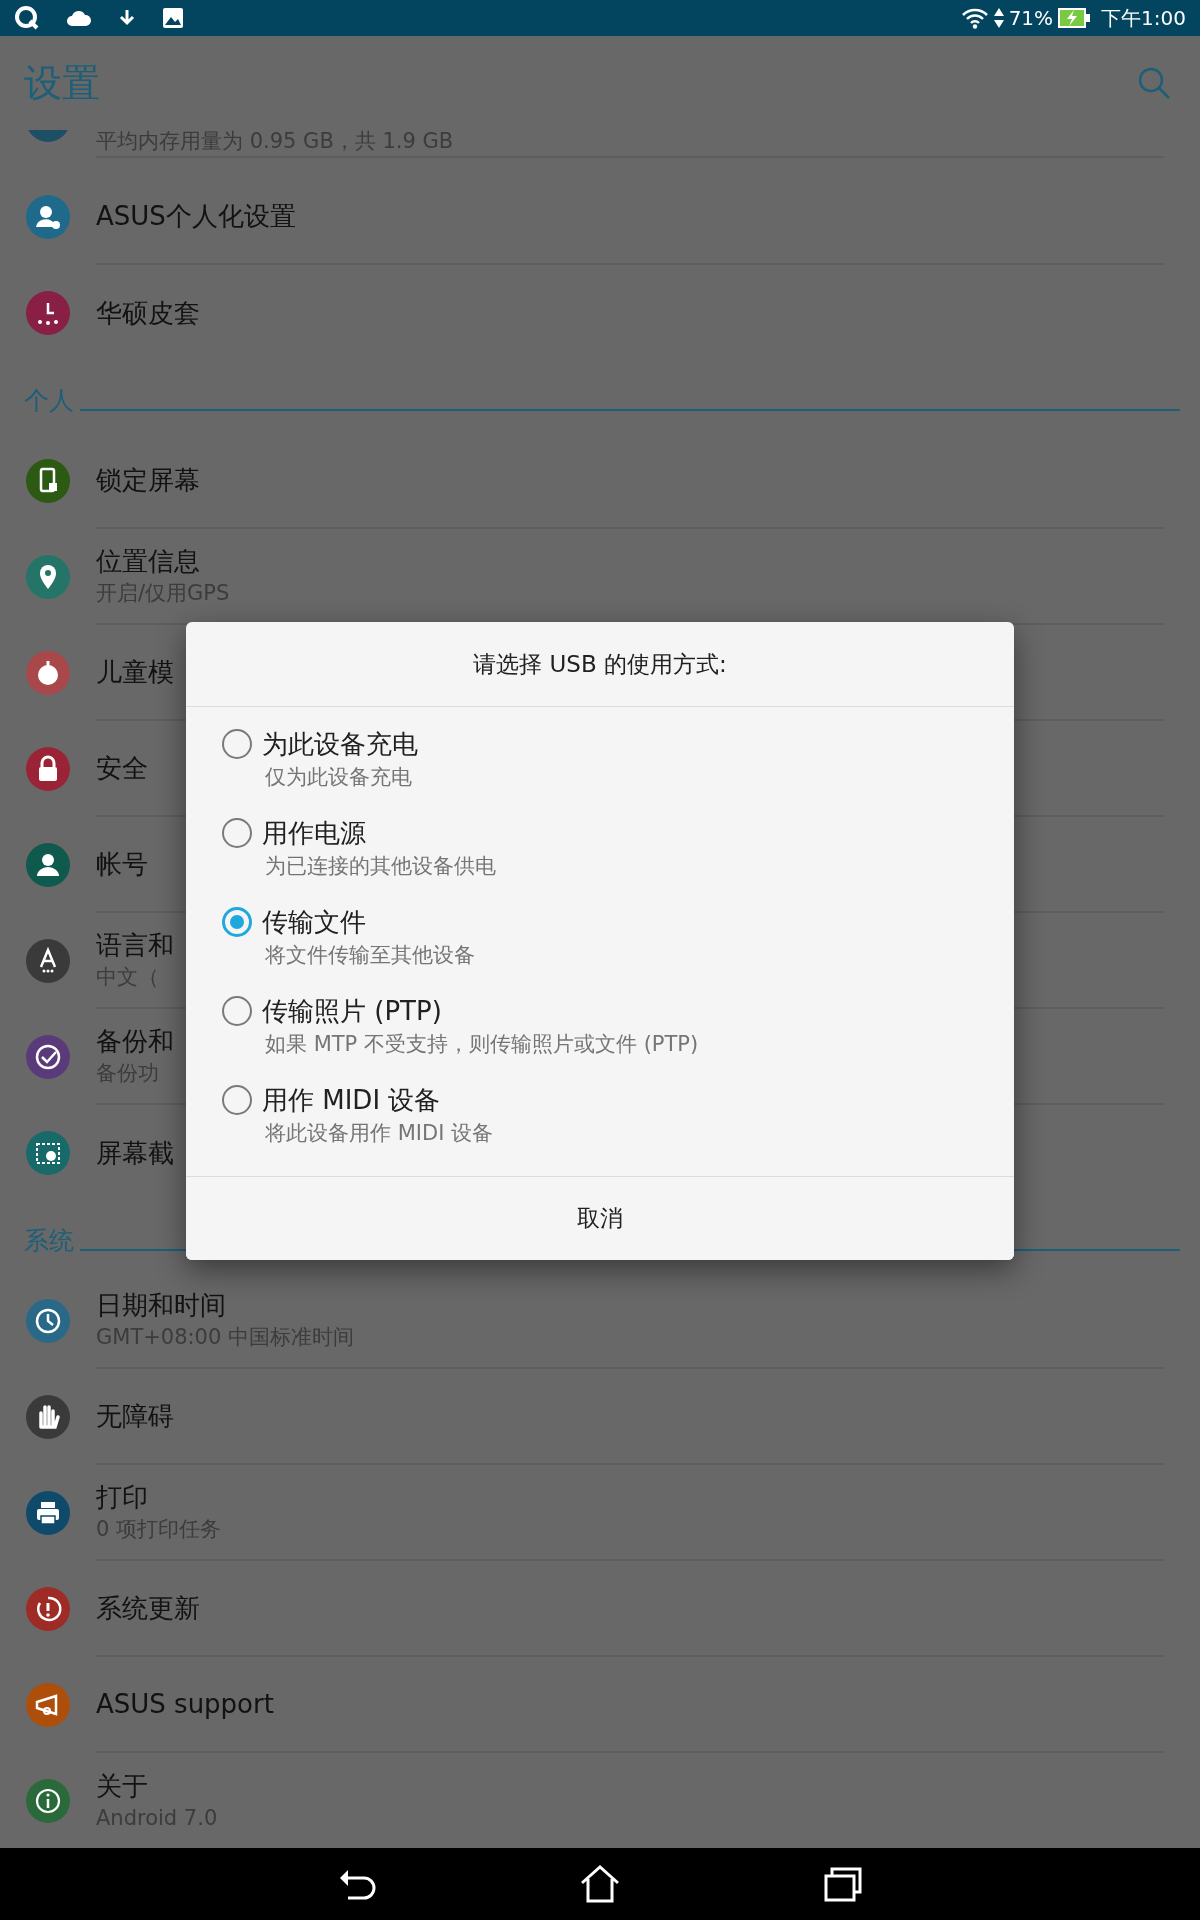  Describe the element at coordinates (600, 1218) in the screenshot. I see `cancel-button: 取消` at that location.